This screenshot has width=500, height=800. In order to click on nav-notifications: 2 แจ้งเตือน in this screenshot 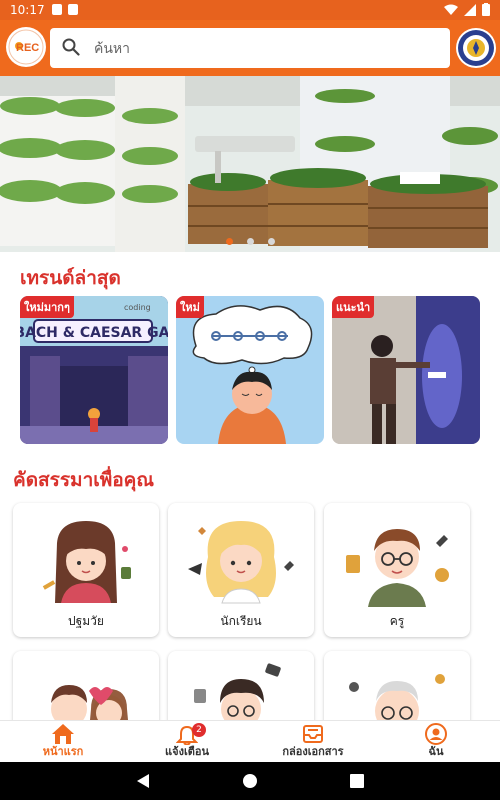, I will do `click(187, 742)`.